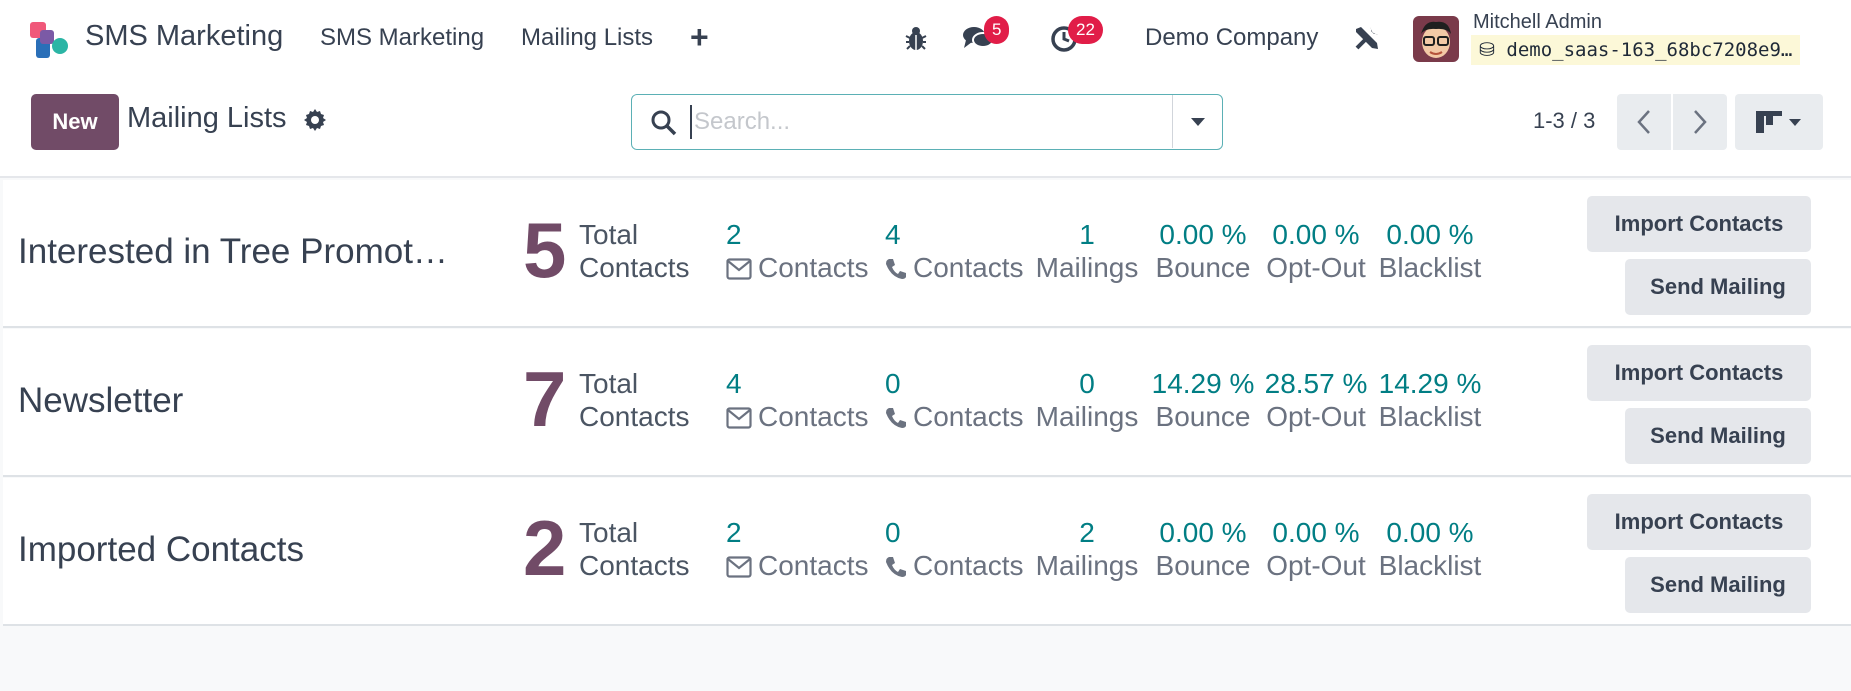 The height and width of the screenshot is (691, 1851). Describe the element at coordinates (1430, 234) in the screenshot. I see `blacklist-value: 0.00 %` at that location.